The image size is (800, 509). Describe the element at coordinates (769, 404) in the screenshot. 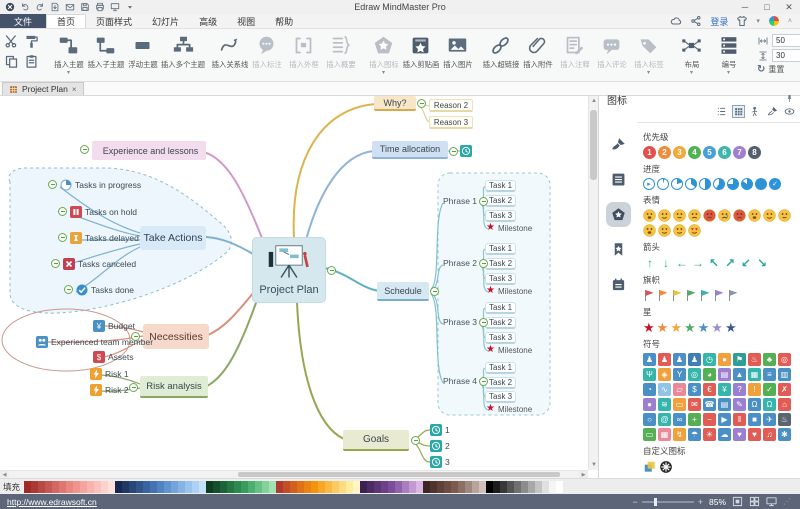

I see `symbol-icon: Ω` at that location.